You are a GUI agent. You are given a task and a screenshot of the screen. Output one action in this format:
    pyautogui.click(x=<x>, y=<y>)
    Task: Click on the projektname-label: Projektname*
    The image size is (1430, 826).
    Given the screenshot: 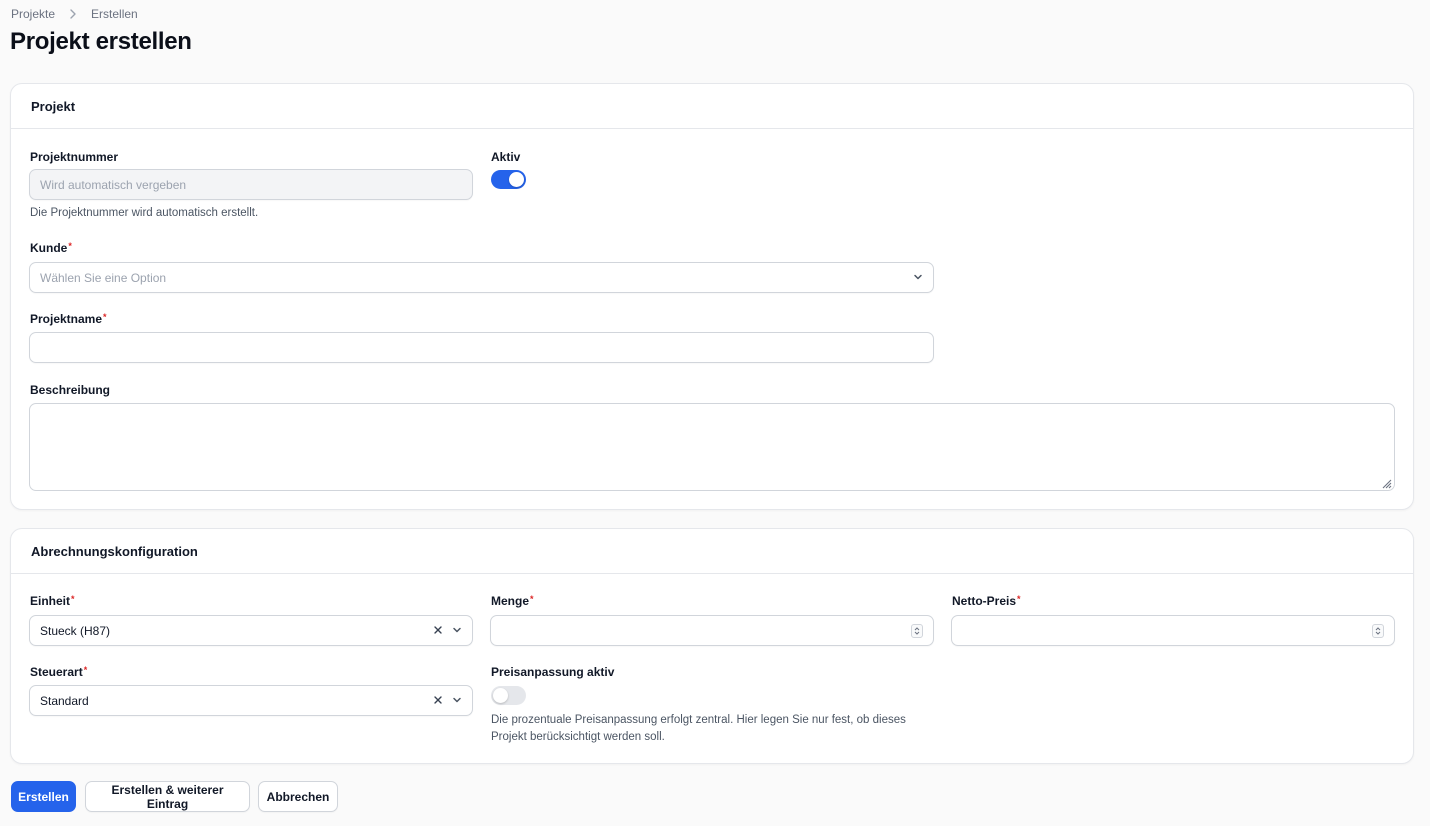 What is the action you would take?
    pyautogui.click(x=68, y=319)
    